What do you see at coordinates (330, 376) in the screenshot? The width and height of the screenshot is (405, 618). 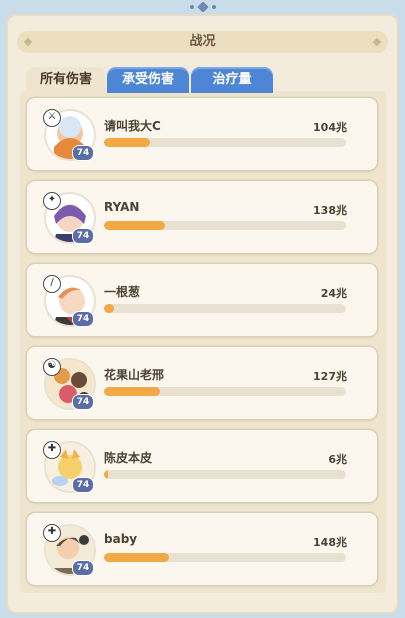 I see `damage-value: 127兆` at bounding box center [330, 376].